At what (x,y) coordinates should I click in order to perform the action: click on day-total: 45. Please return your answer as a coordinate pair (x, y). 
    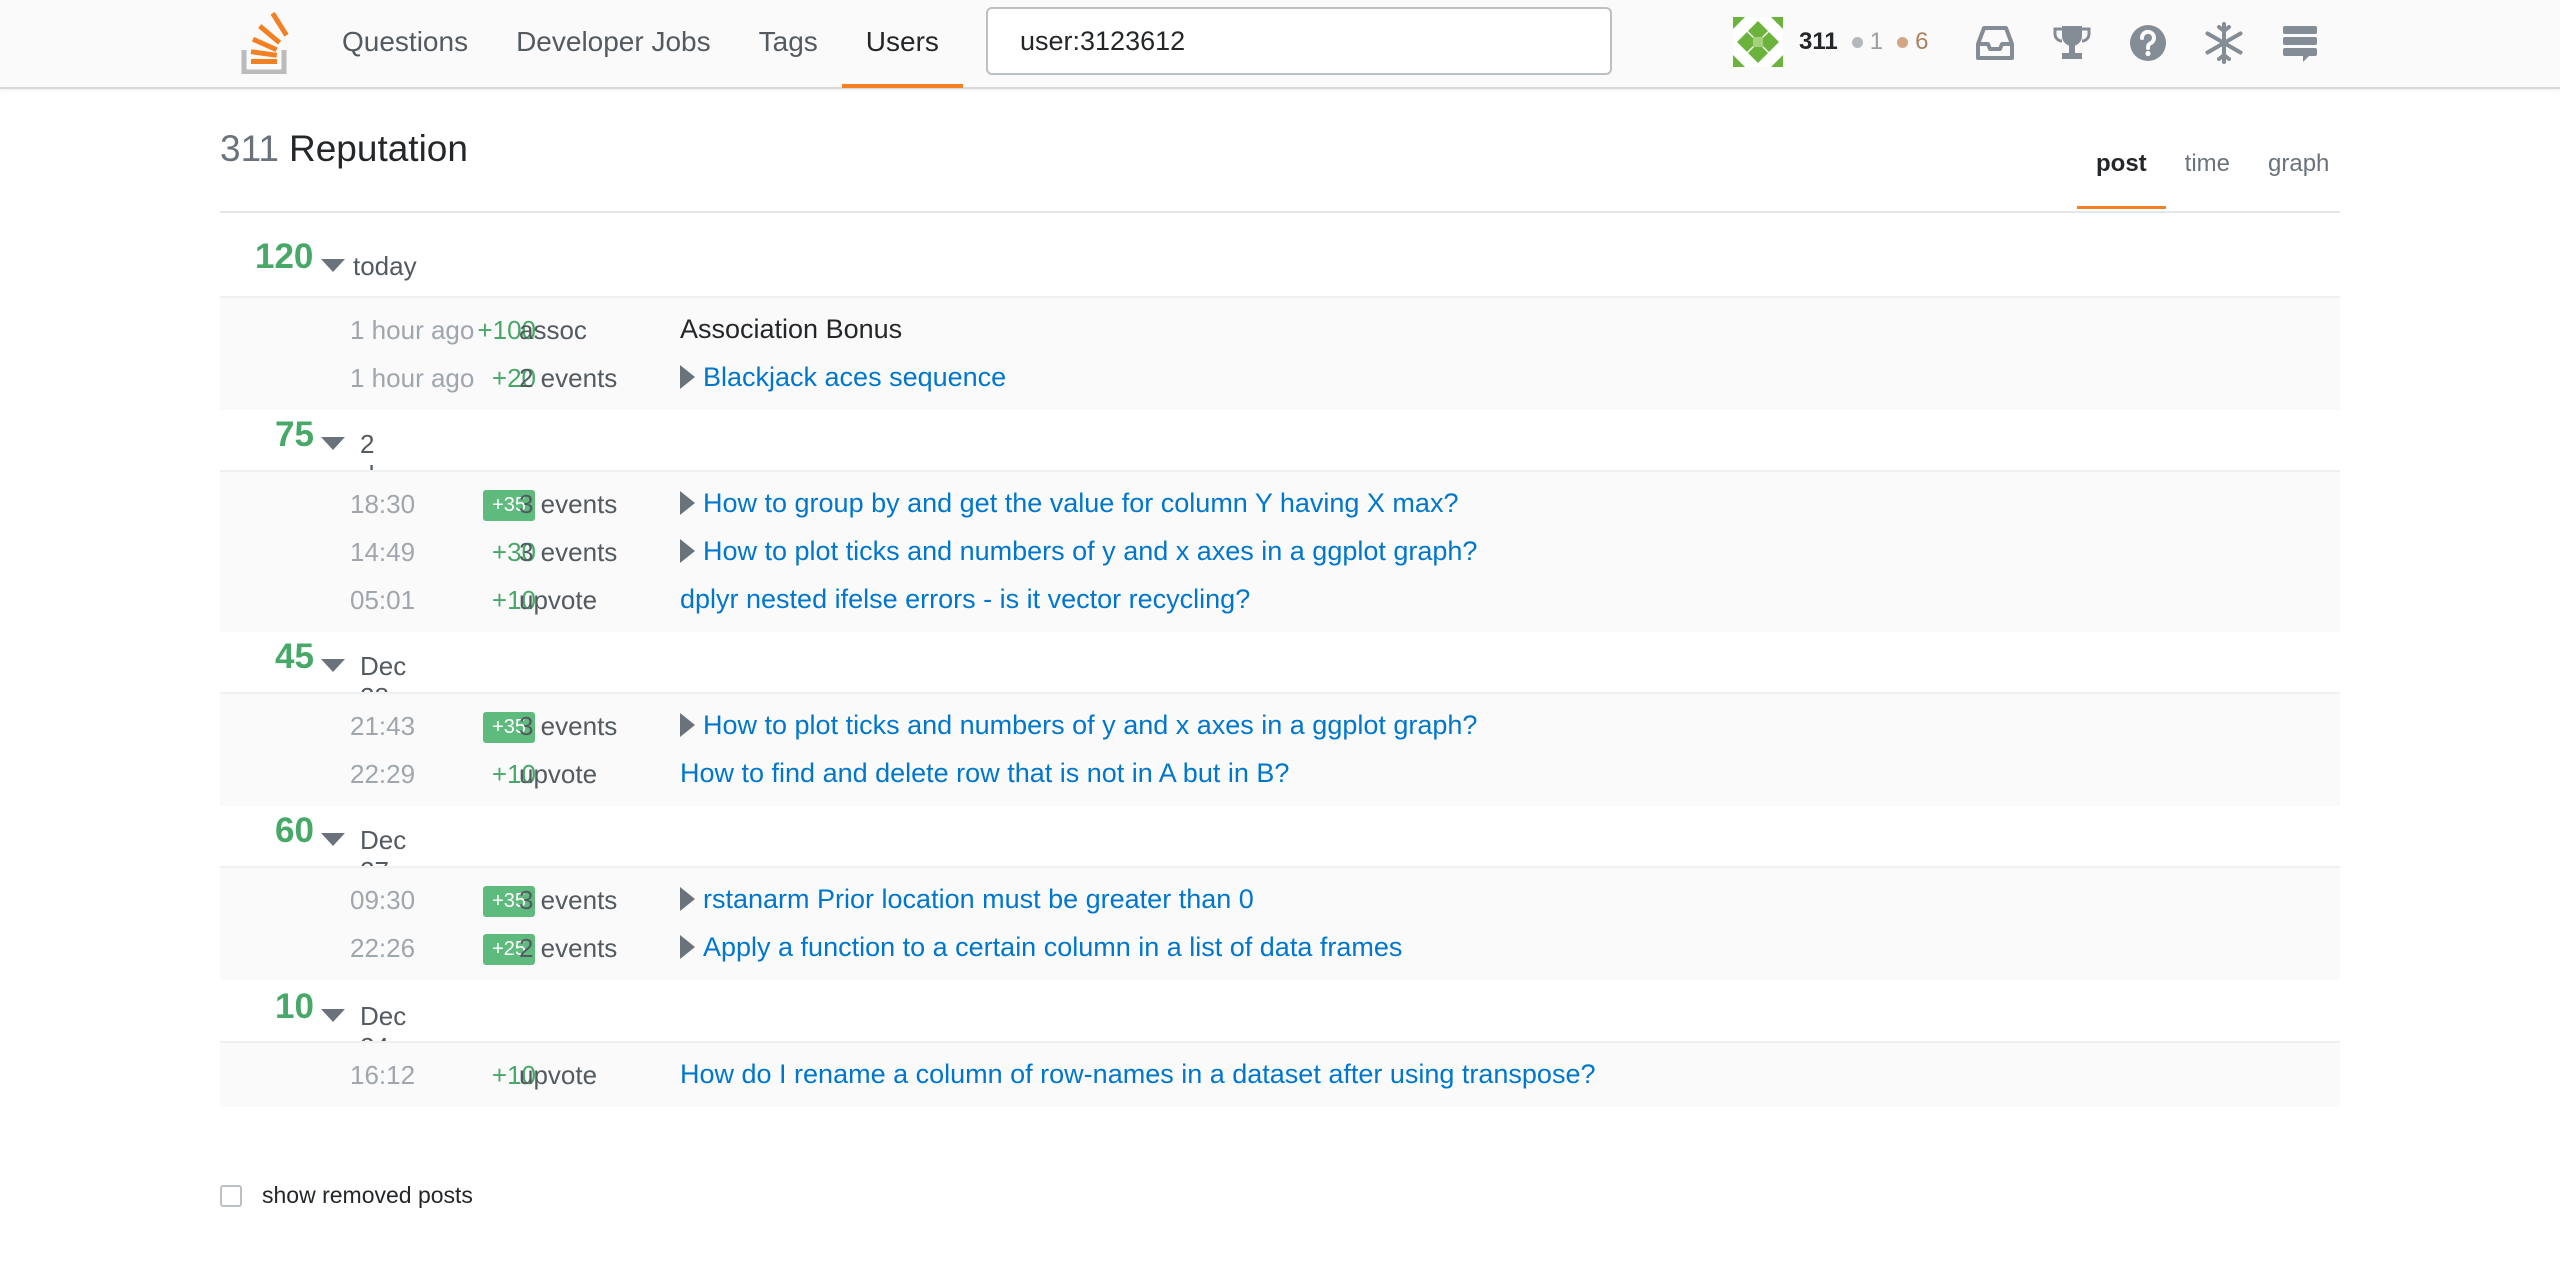
    Looking at the image, I should click on (294, 656).